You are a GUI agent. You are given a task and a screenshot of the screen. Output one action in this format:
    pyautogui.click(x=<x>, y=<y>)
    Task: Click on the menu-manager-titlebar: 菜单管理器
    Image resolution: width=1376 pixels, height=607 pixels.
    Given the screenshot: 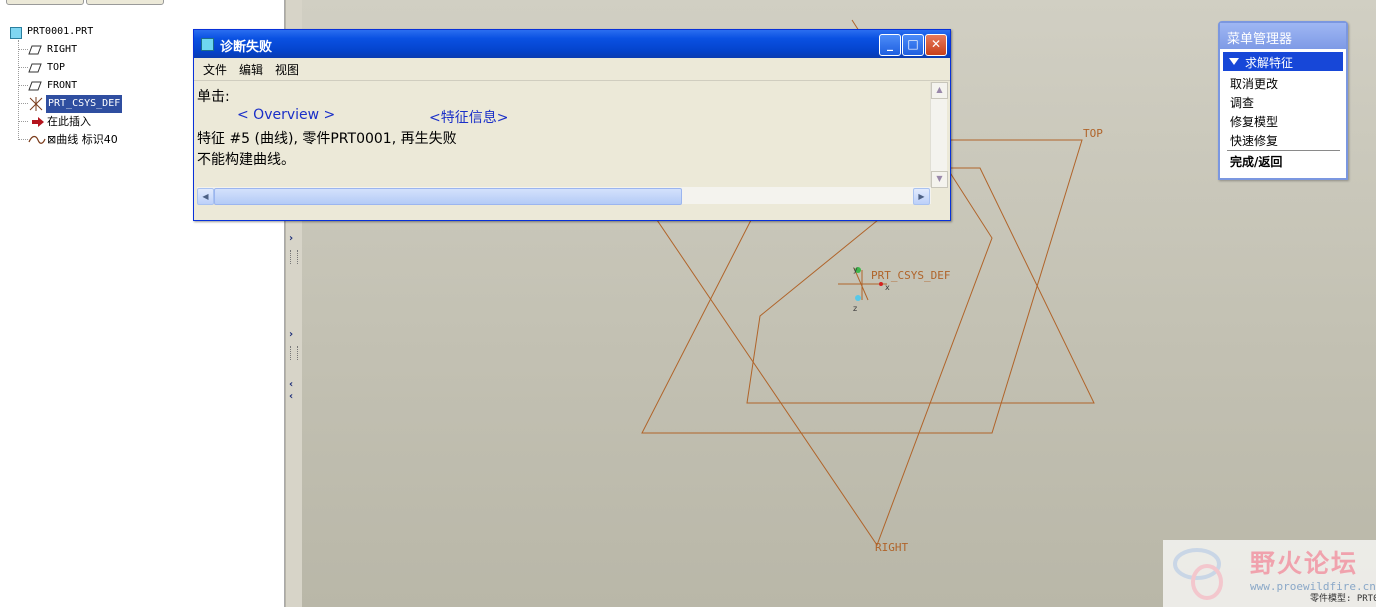 What is the action you would take?
    pyautogui.click(x=1283, y=36)
    